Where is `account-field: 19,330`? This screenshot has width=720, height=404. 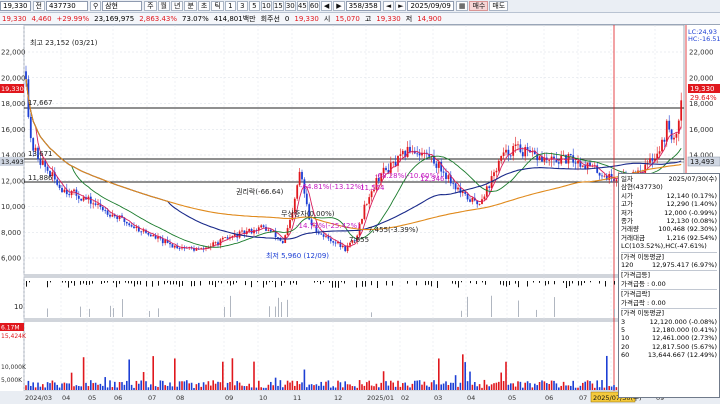
account-field: 19,330 is located at coordinates (15, 6).